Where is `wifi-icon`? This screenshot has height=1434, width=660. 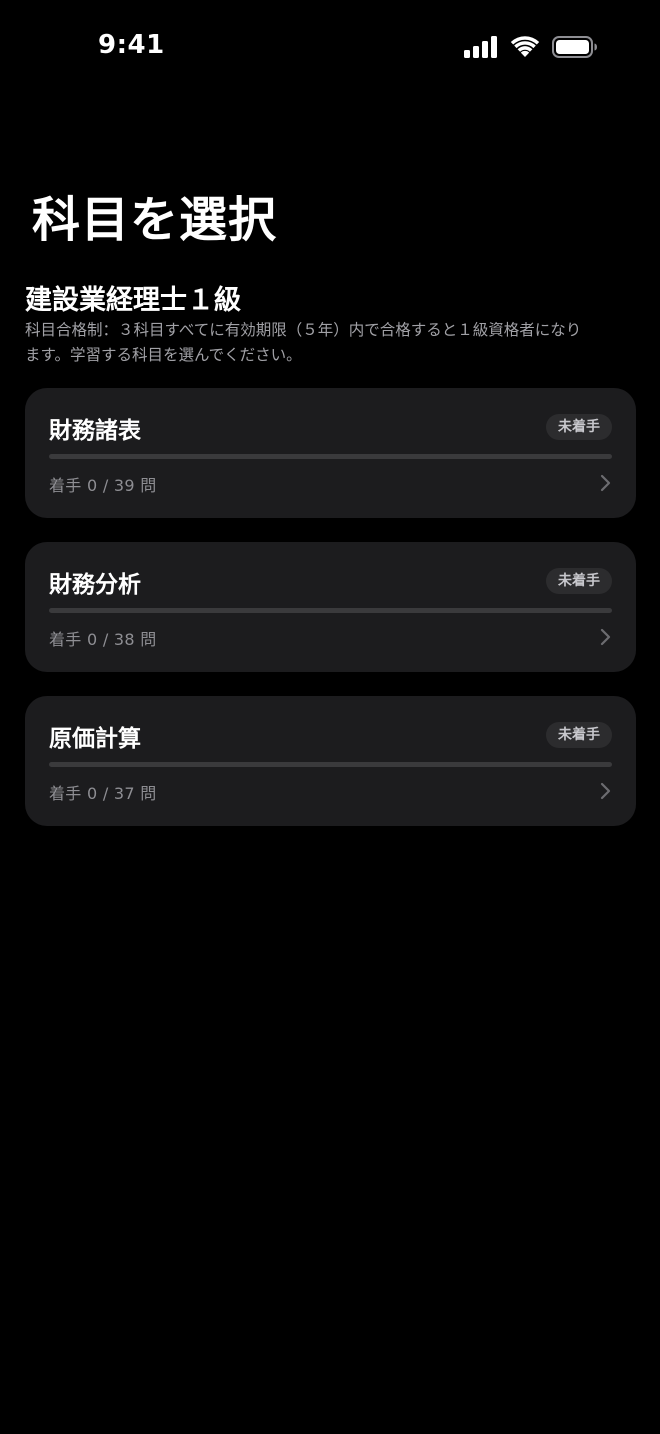
wifi-icon is located at coordinates (525, 46).